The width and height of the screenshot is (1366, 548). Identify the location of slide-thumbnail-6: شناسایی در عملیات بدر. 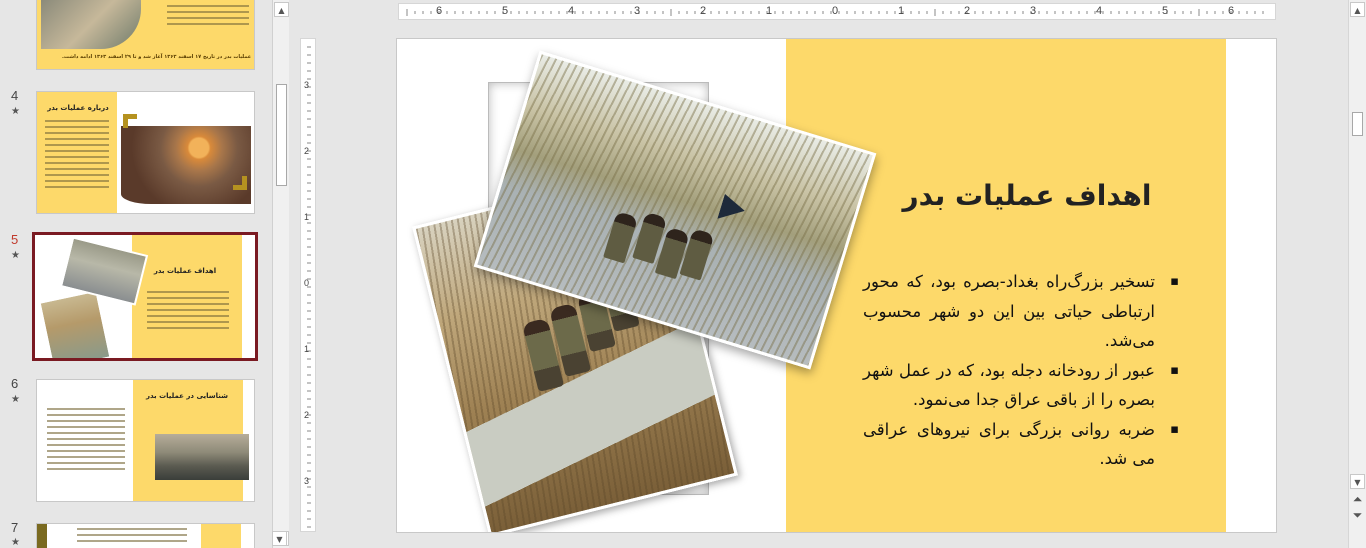
(145, 440).